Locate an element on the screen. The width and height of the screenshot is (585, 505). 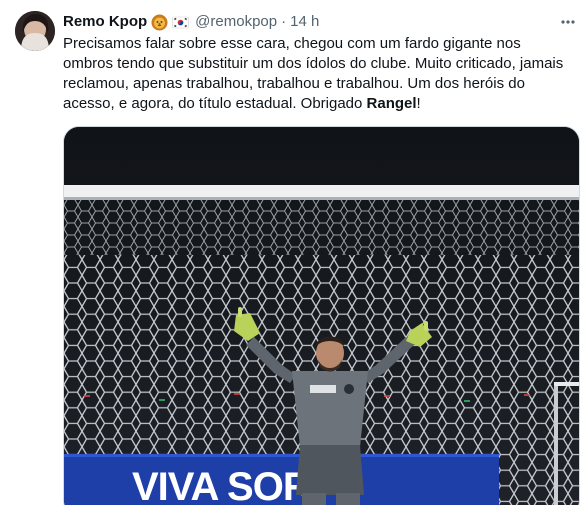
author-display-name: Remo Kpop is located at coordinates (105, 22).